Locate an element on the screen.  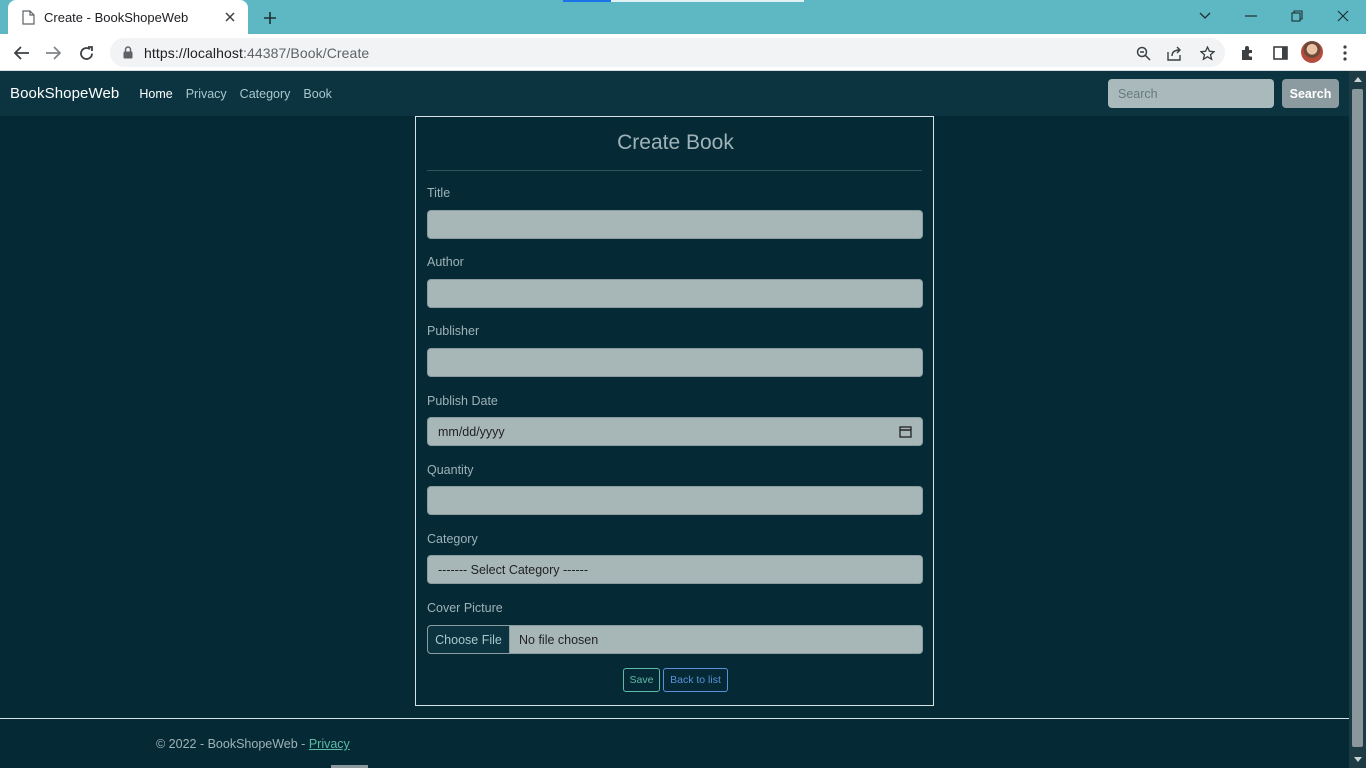
save-button: Save is located at coordinates (641, 680).